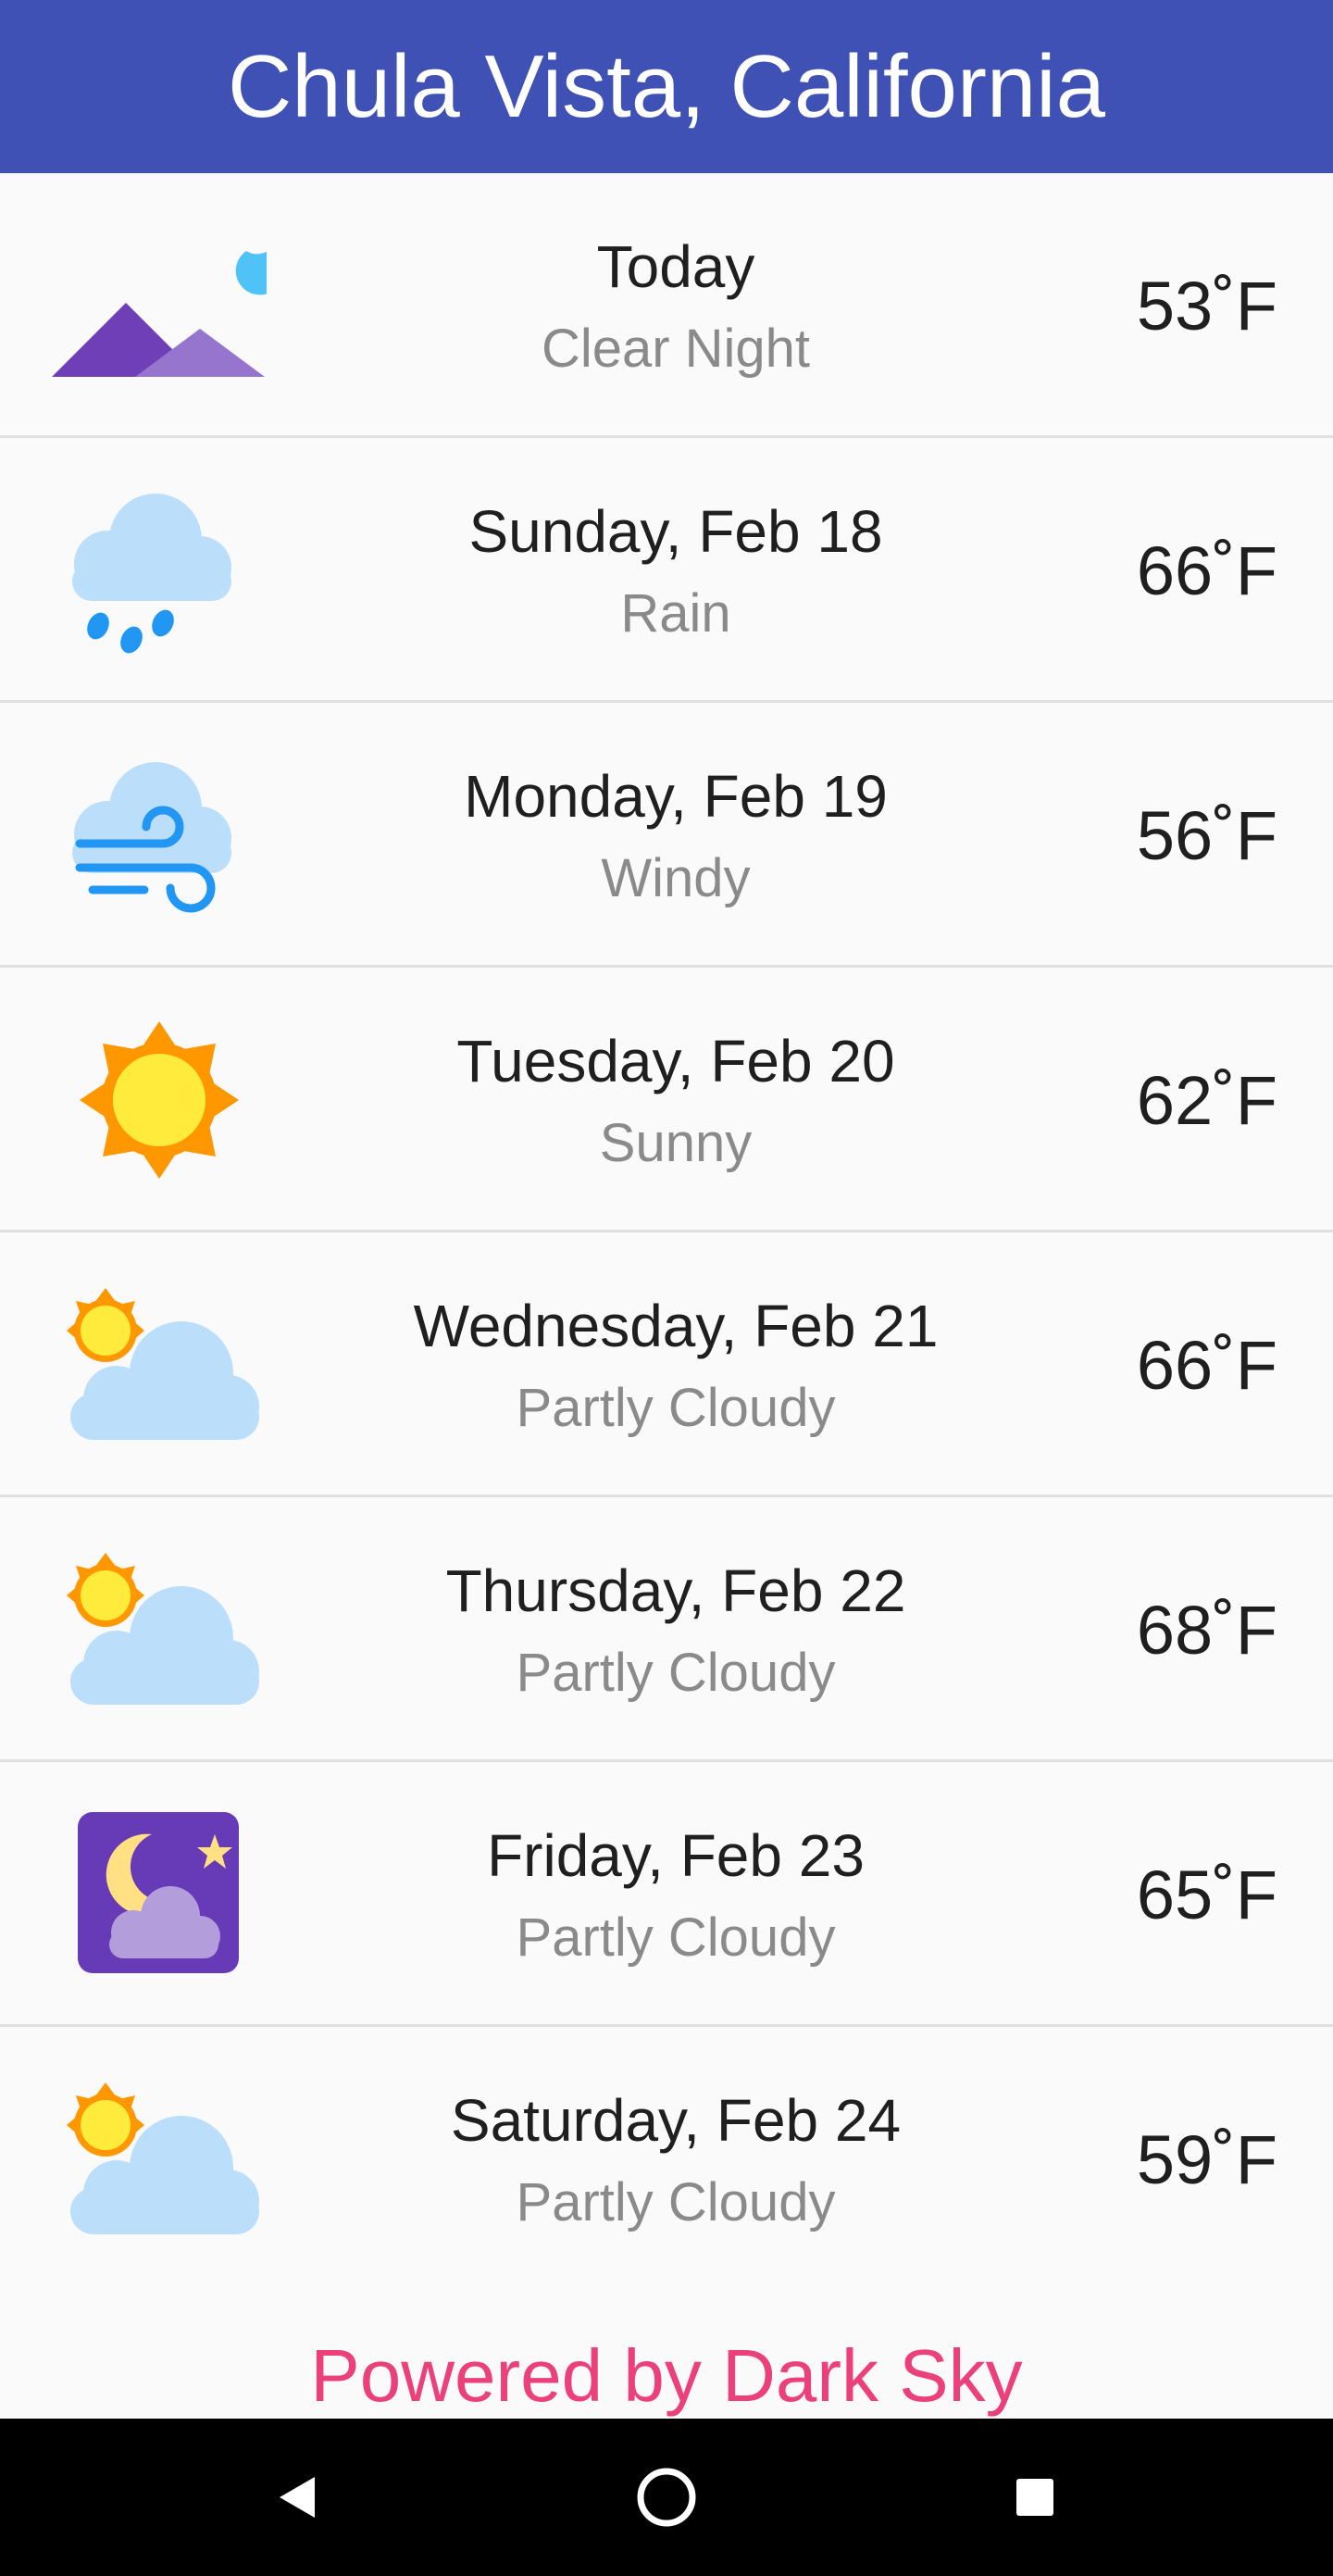  I want to click on condition-label: Sunny, so click(676, 1143).